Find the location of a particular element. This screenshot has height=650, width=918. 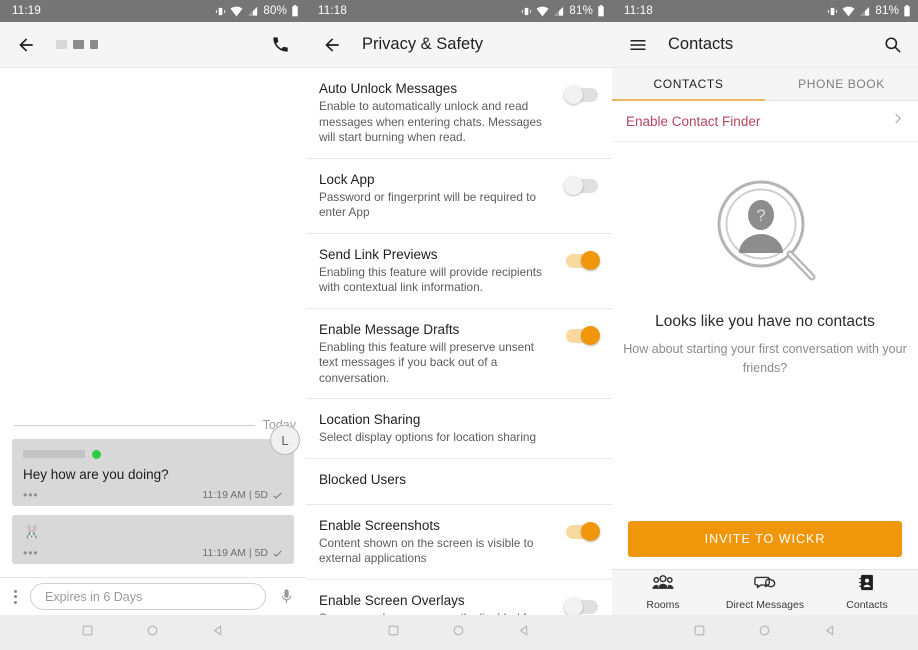

chat-title-redacted is located at coordinates (77, 44).